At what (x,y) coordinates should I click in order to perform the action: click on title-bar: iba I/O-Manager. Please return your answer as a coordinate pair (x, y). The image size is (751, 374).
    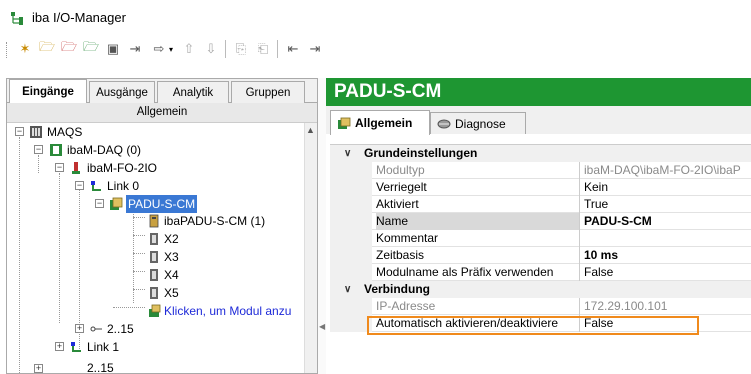
    Looking at the image, I should click on (375, 17).